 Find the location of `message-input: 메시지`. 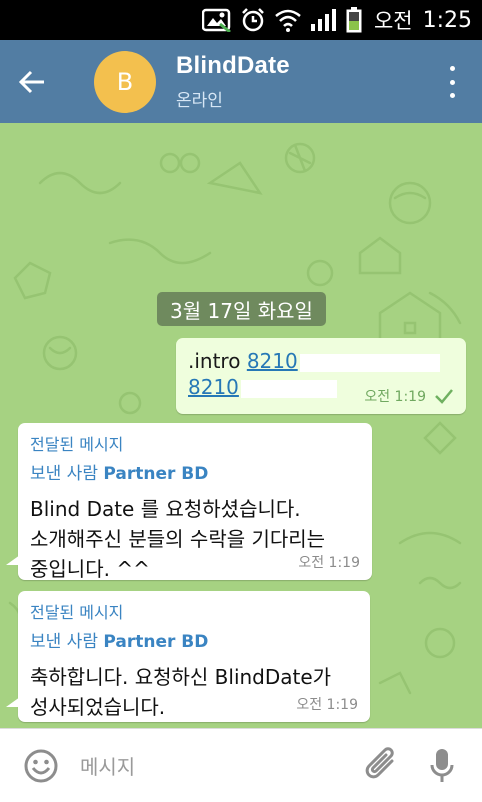

message-input: 메시지 is located at coordinates (222, 765).